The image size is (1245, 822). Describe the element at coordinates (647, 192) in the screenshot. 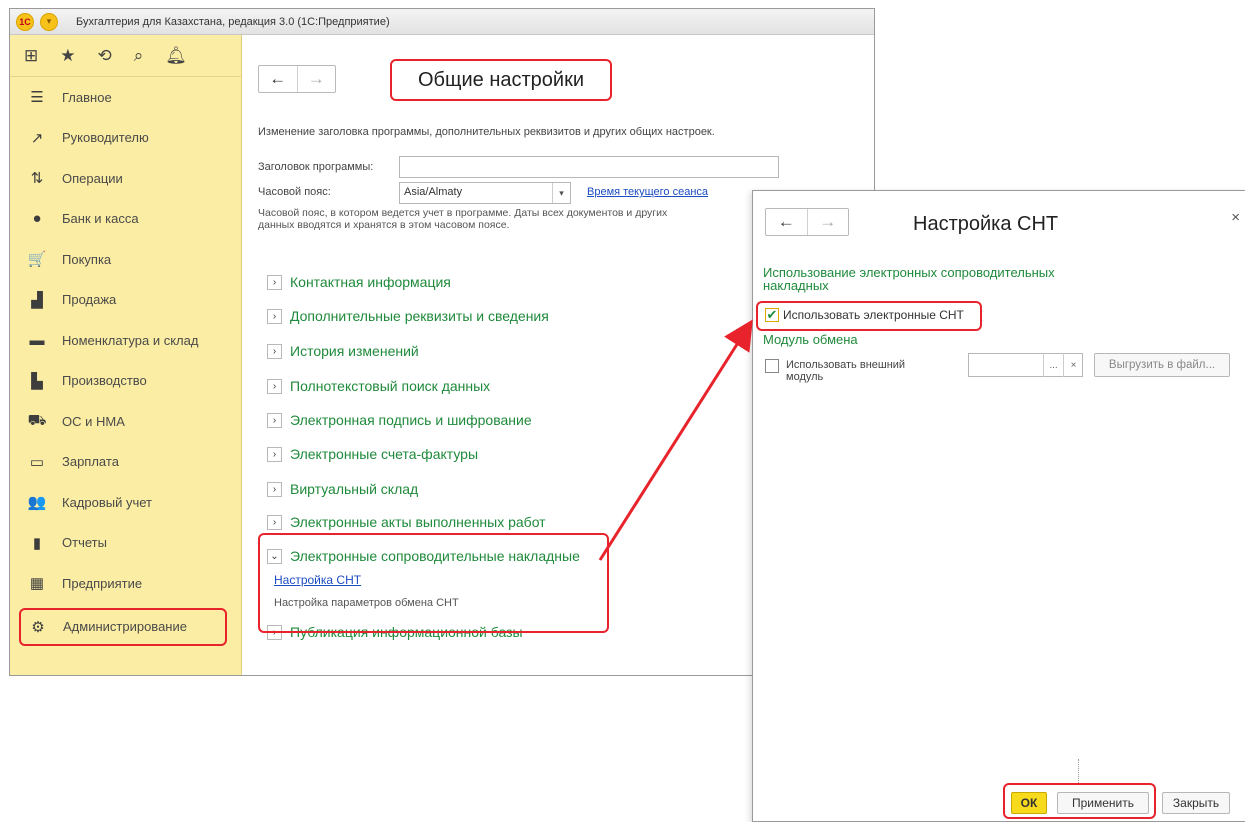

I see `session-time-link: Время текущего сеанса` at that location.